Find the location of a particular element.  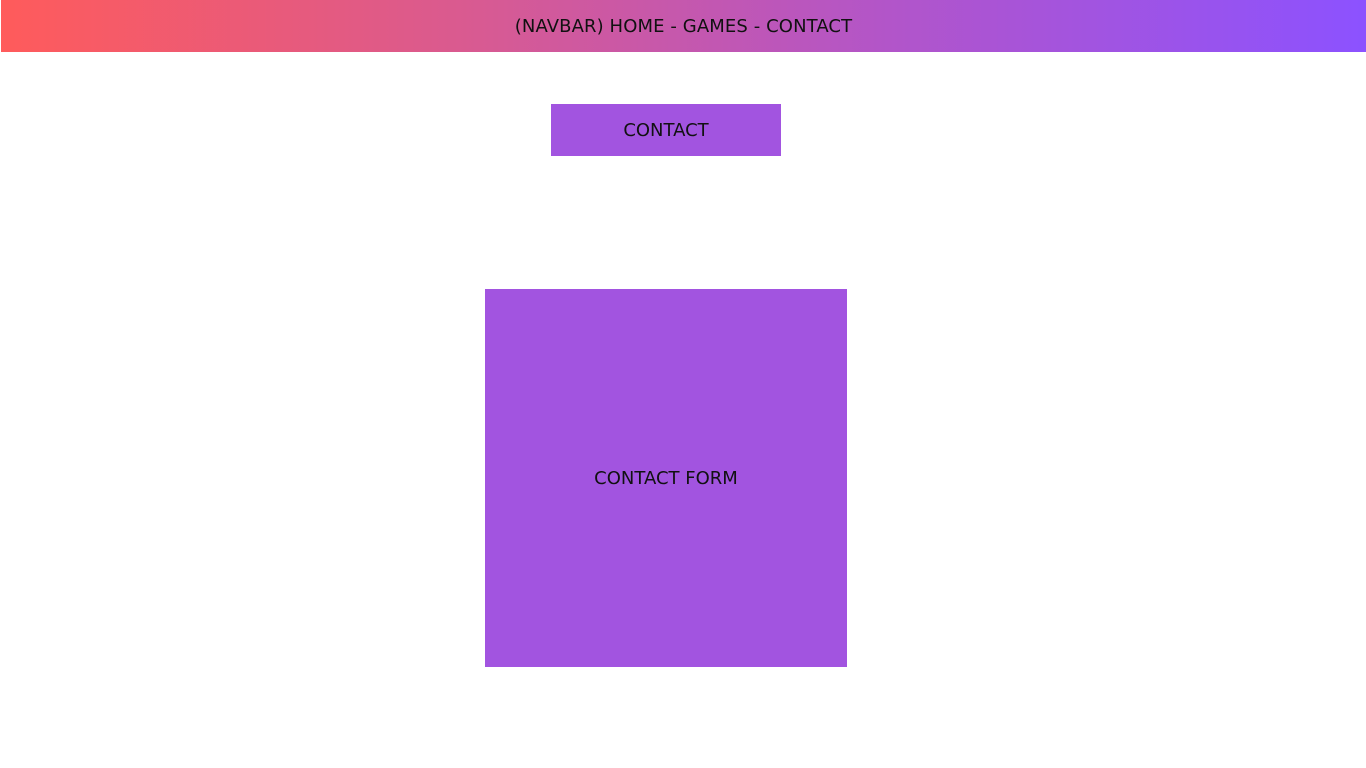

navbar-text: (NAVBAR) HOME - GAMES - CONTACT is located at coordinates (683, 26).